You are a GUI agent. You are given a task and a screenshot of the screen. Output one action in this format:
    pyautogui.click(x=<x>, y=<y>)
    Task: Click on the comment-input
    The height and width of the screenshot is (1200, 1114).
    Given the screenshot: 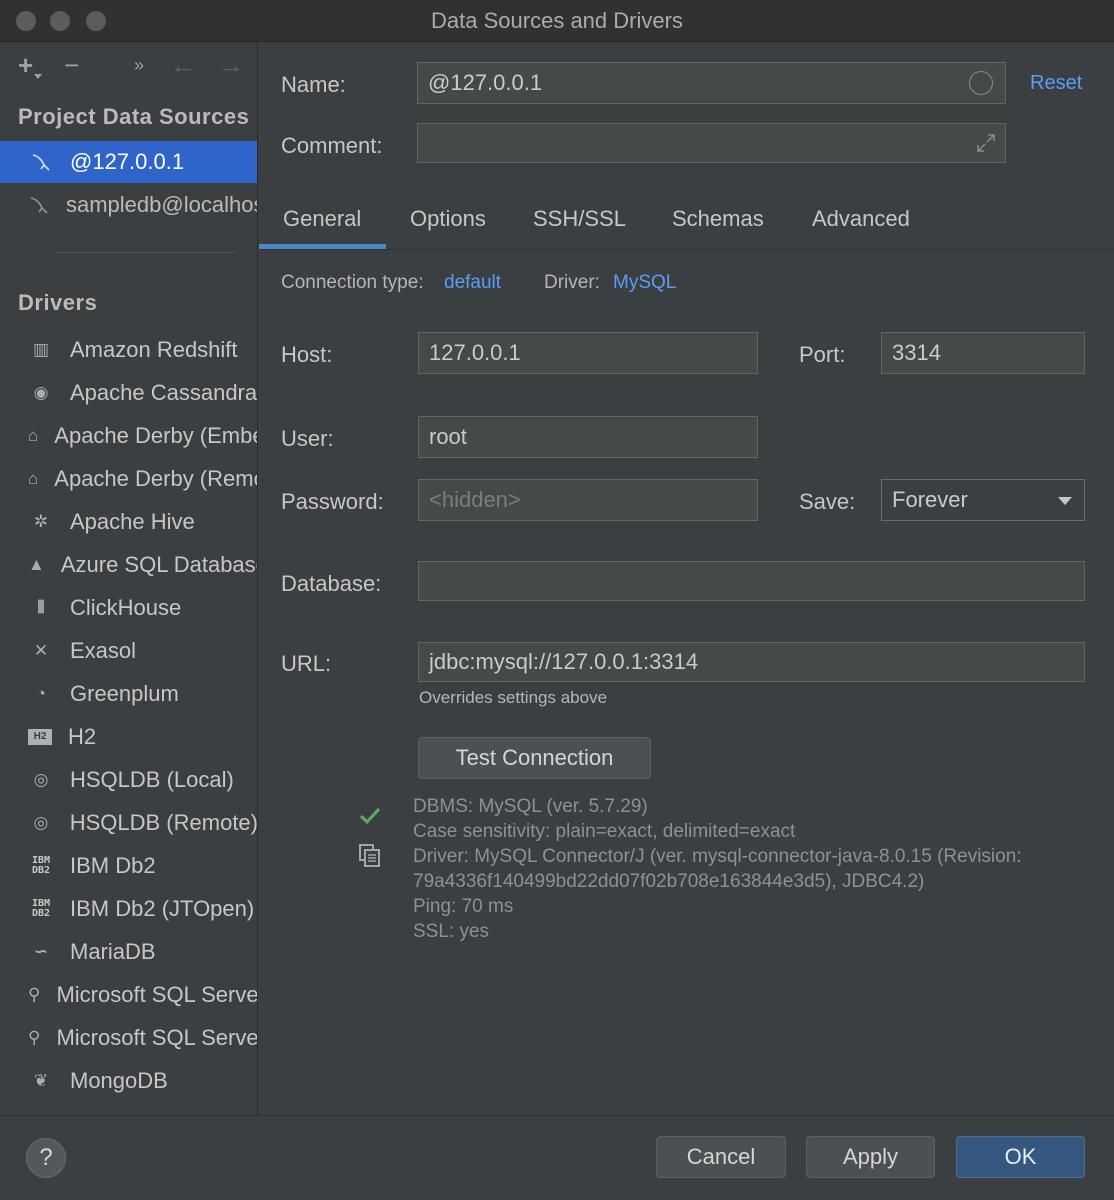 What is the action you would take?
    pyautogui.click(x=711, y=143)
    